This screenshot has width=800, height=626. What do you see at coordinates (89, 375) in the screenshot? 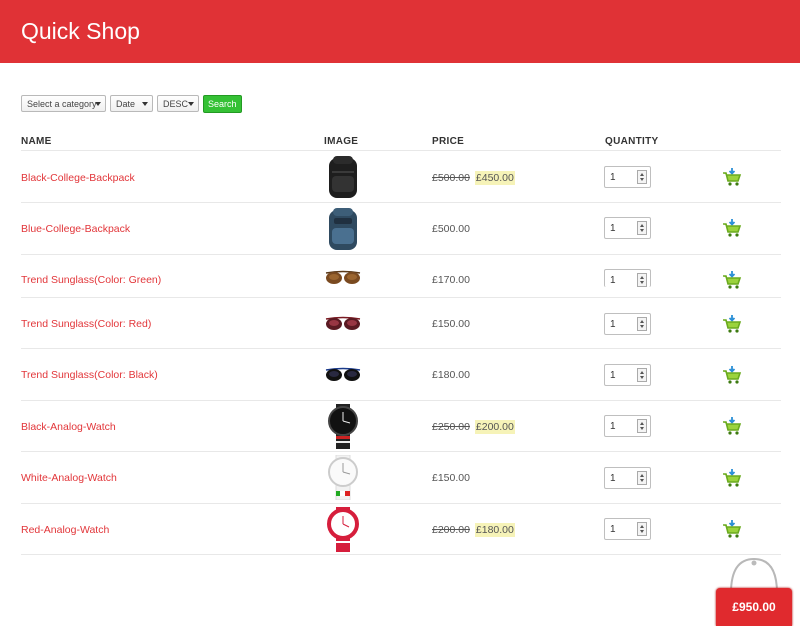
I see `product-name-link: Trend Sunglass(Color: Black)` at bounding box center [89, 375].